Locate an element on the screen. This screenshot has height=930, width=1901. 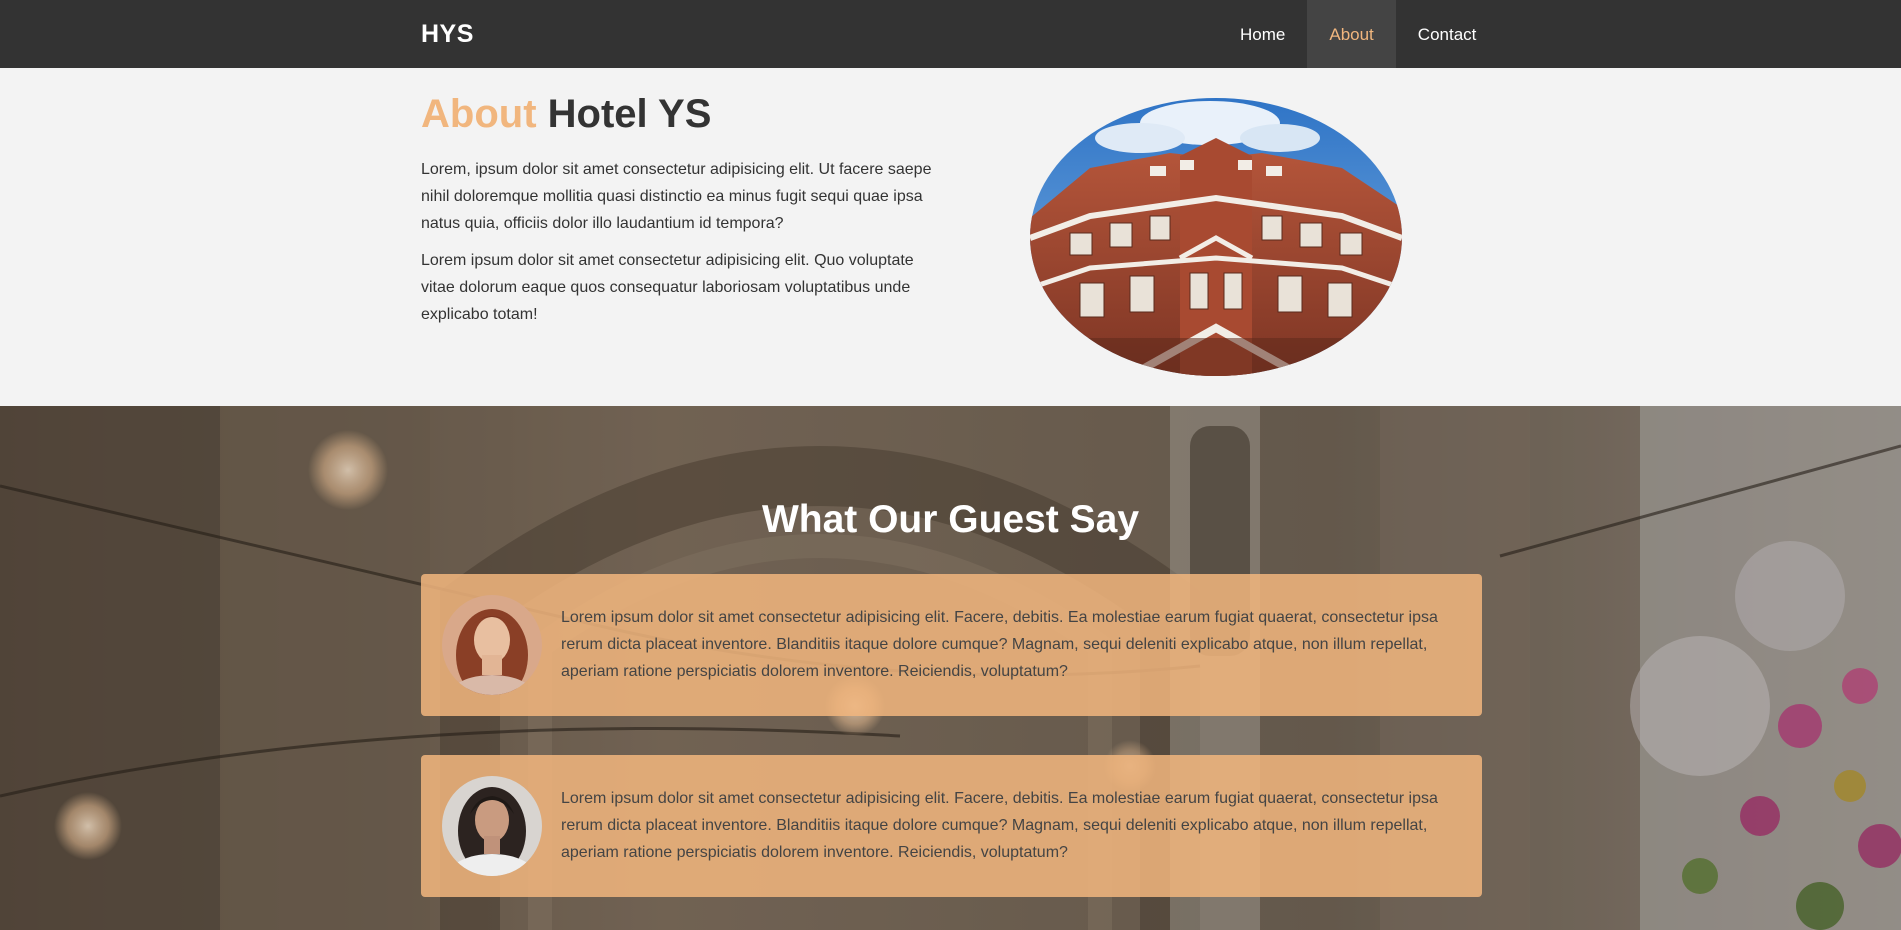
top-navbar: HYS Home About Contact is located at coordinates (950, 34).